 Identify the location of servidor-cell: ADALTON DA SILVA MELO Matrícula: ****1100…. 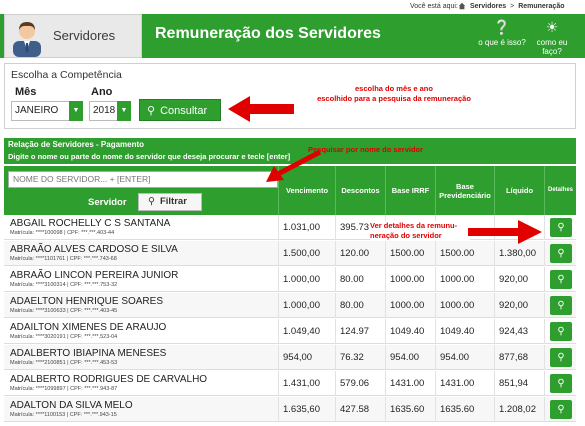
(141, 409).